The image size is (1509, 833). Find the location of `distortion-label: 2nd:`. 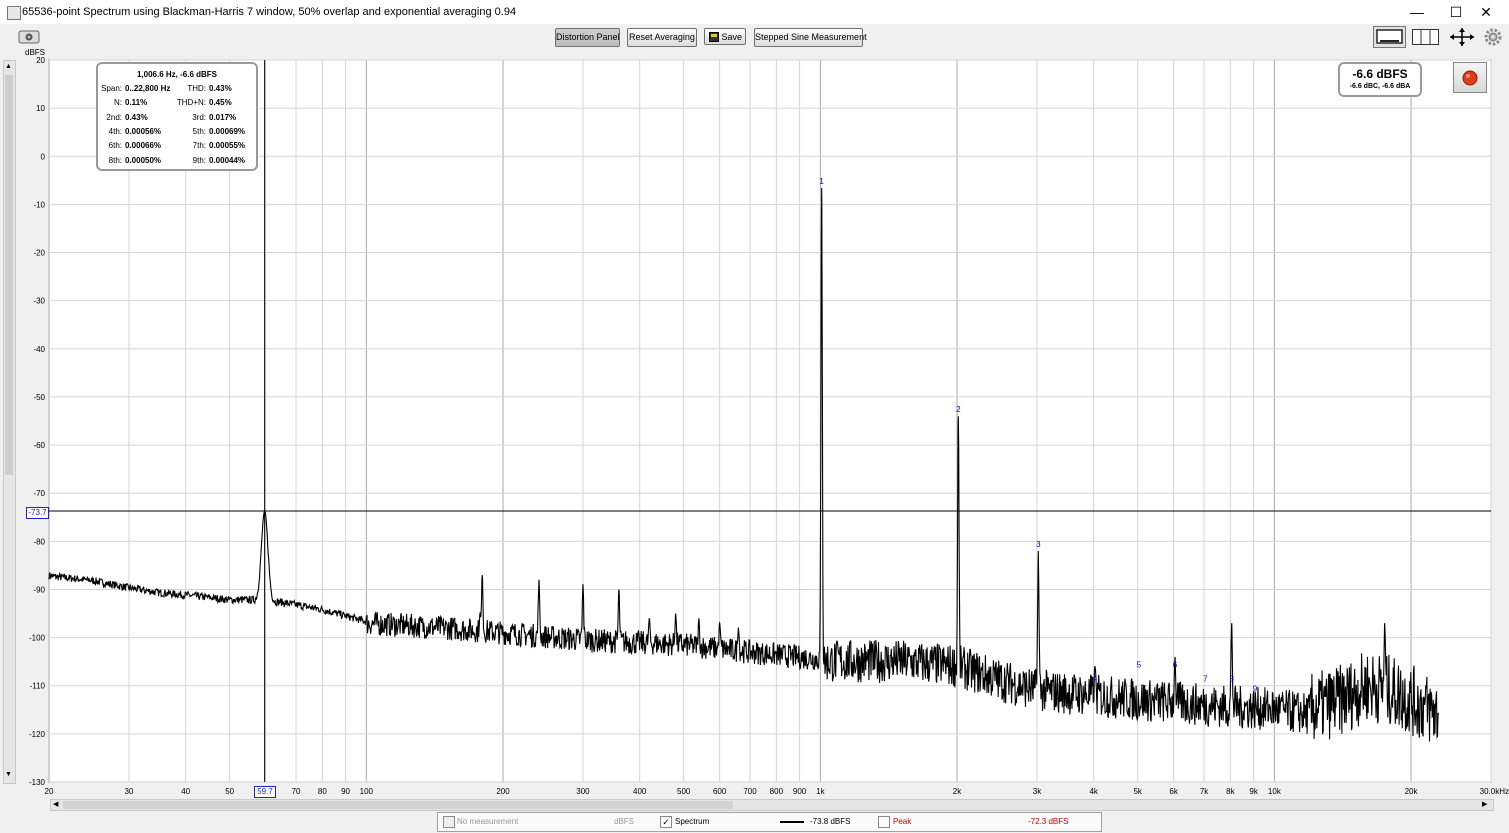

distortion-label: 2nd: is located at coordinates (114, 117).